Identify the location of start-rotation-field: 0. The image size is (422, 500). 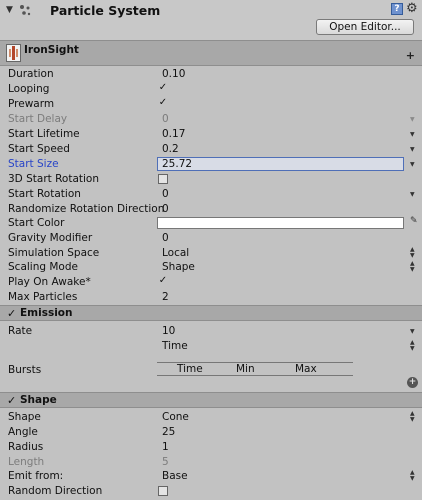
(165, 194).